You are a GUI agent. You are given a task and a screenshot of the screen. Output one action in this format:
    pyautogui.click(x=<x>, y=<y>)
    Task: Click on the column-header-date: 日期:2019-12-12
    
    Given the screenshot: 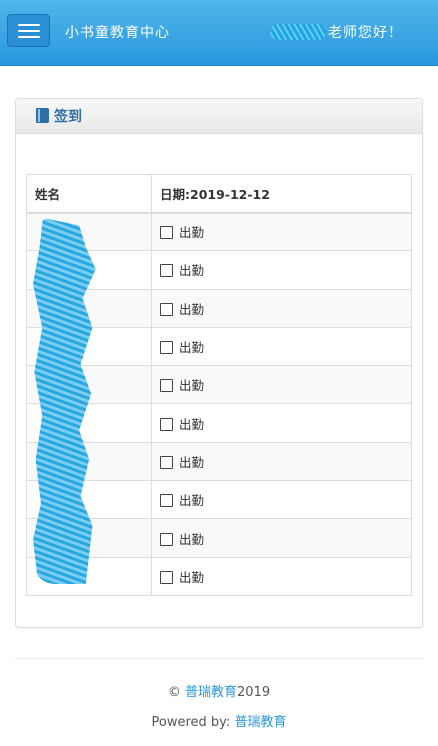 What is the action you would take?
    pyautogui.click(x=281, y=194)
    